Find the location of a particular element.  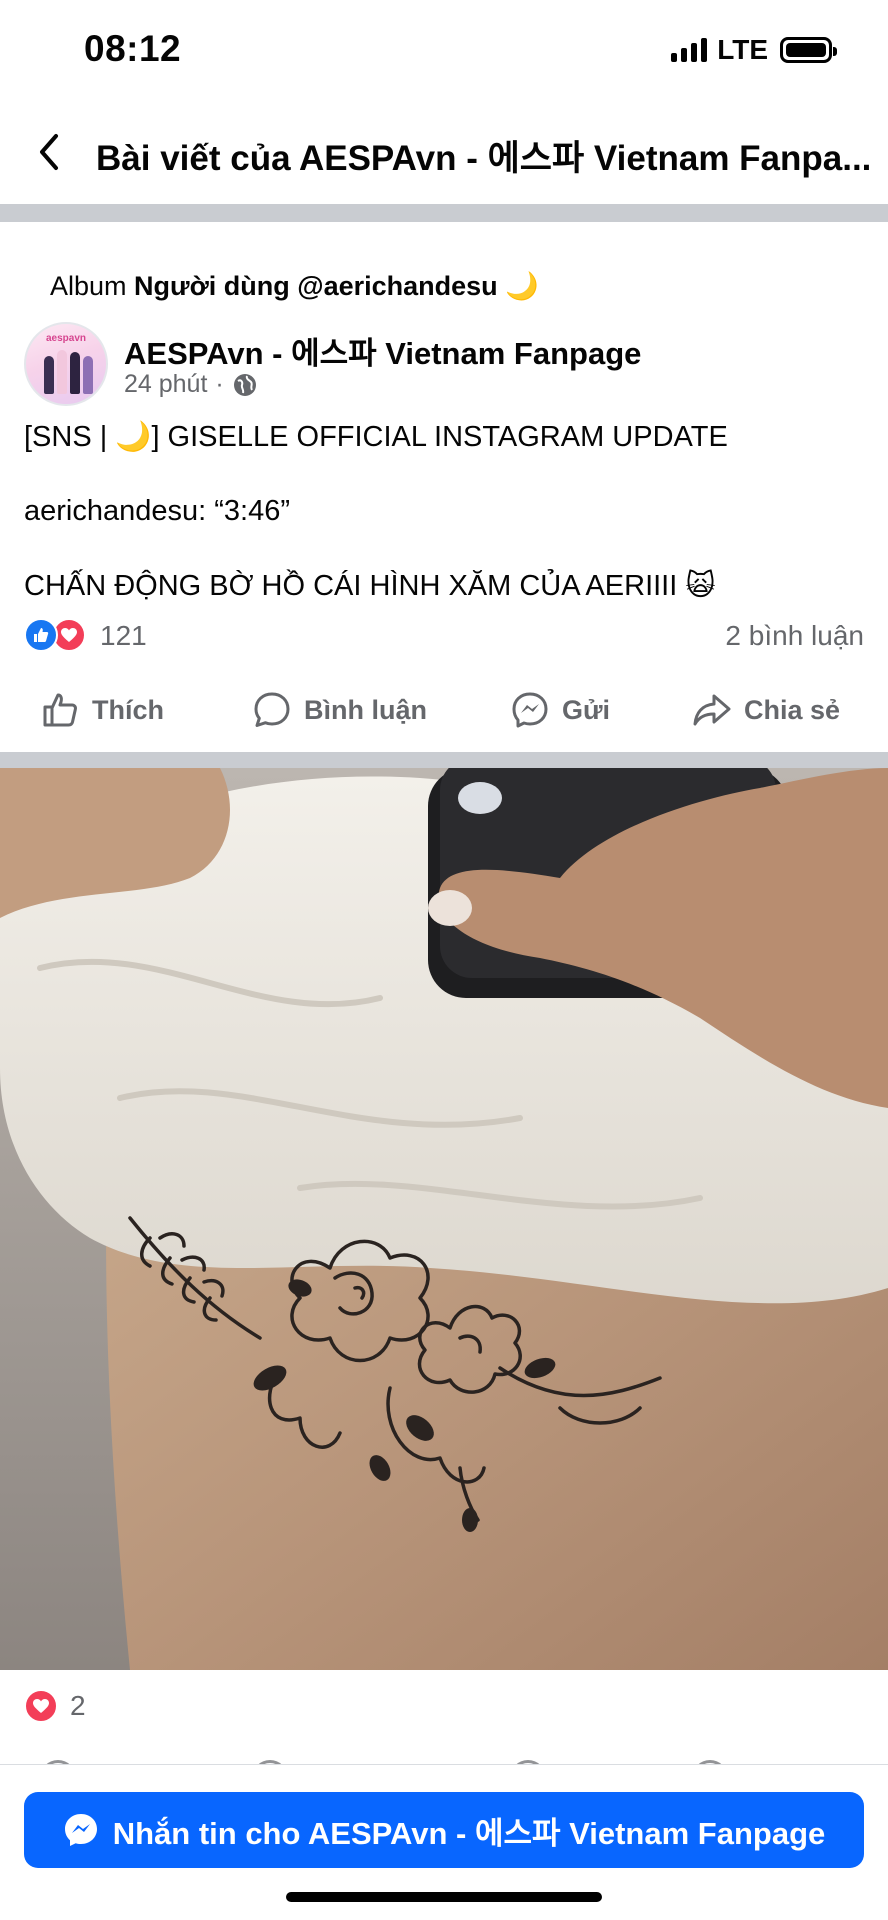

status-time: 08:12 is located at coordinates (133, 48).